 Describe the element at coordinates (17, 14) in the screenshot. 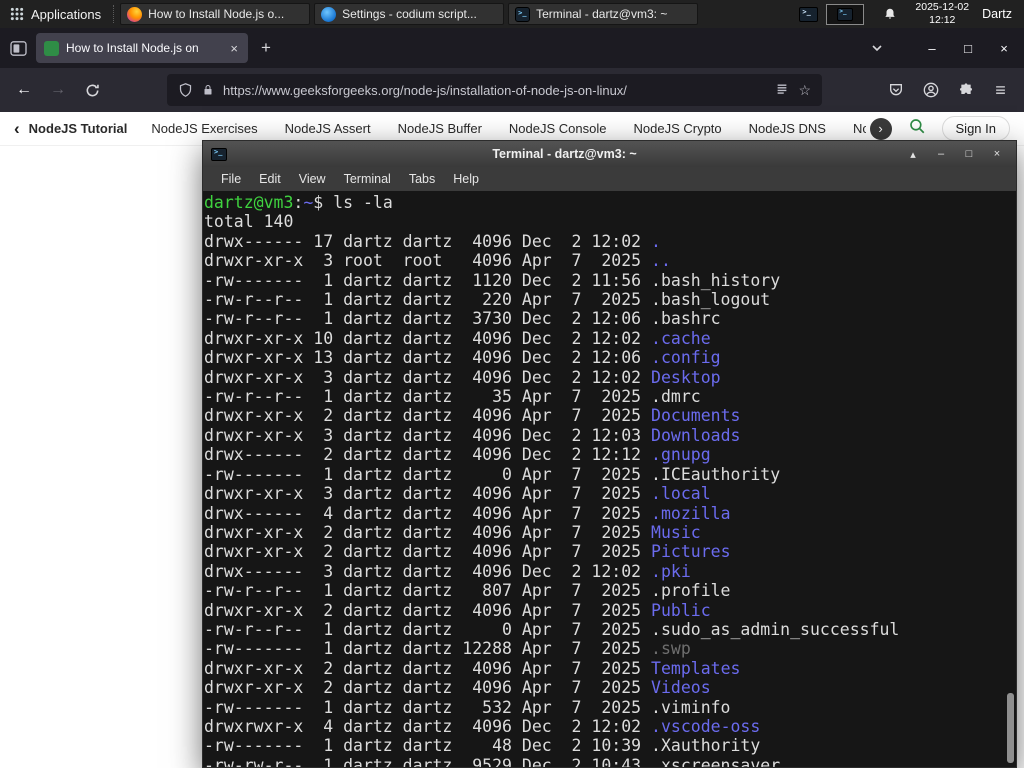

I see `applications-icon` at that location.